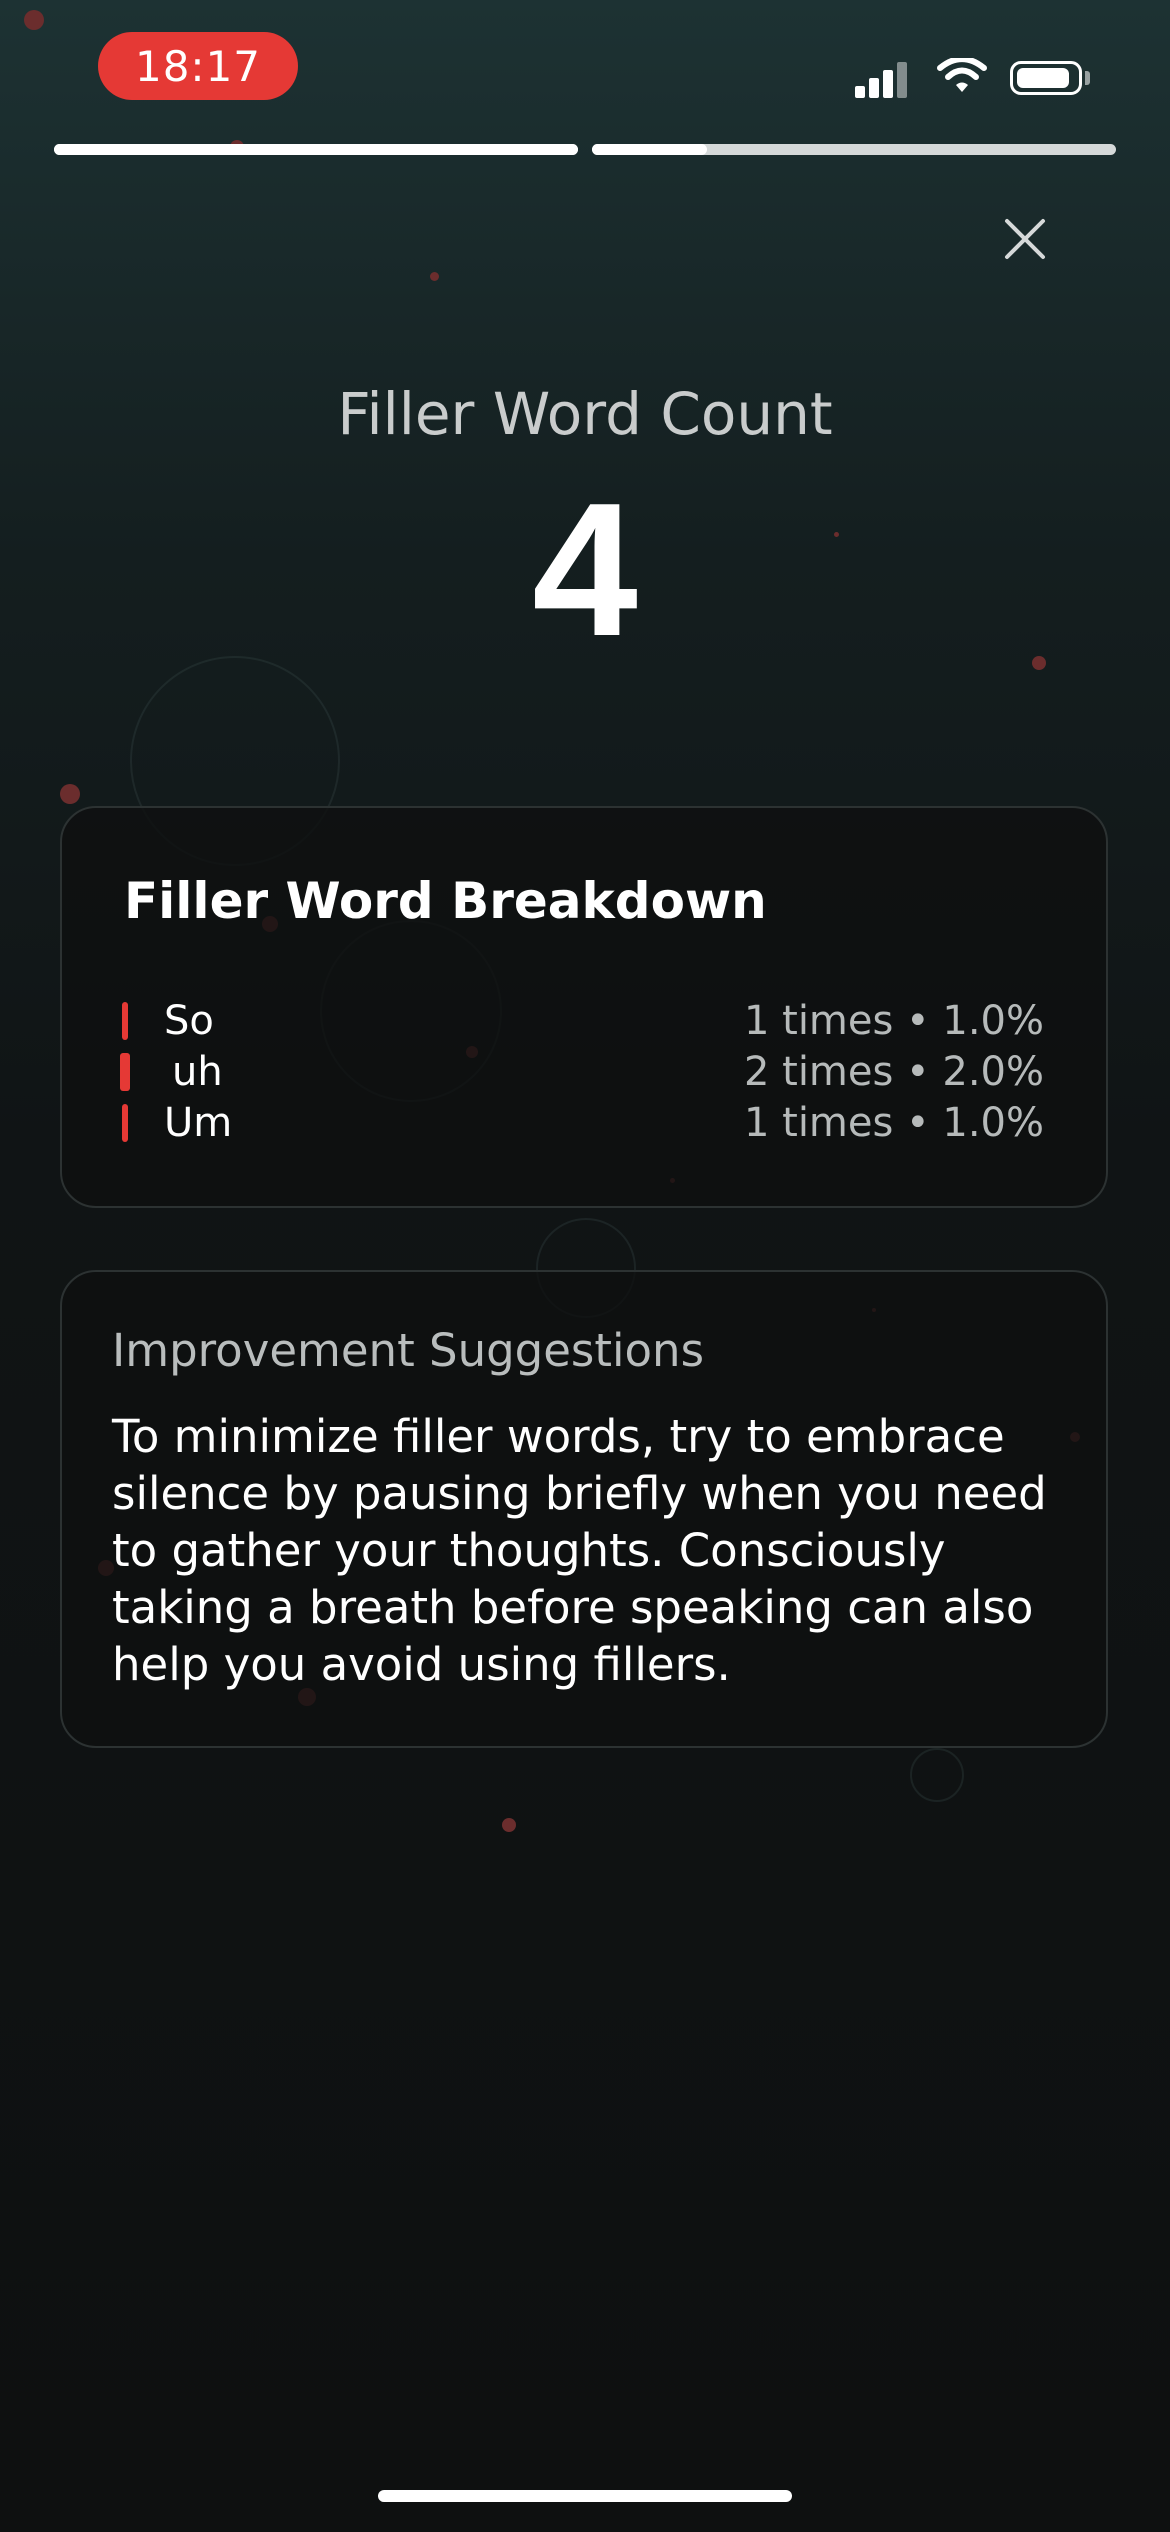 Image resolution: width=1170 pixels, height=2532 pixels. Describe the element at coordinates (886, 77) in the screenshot. I see `cellular-signal-icon` at that location.